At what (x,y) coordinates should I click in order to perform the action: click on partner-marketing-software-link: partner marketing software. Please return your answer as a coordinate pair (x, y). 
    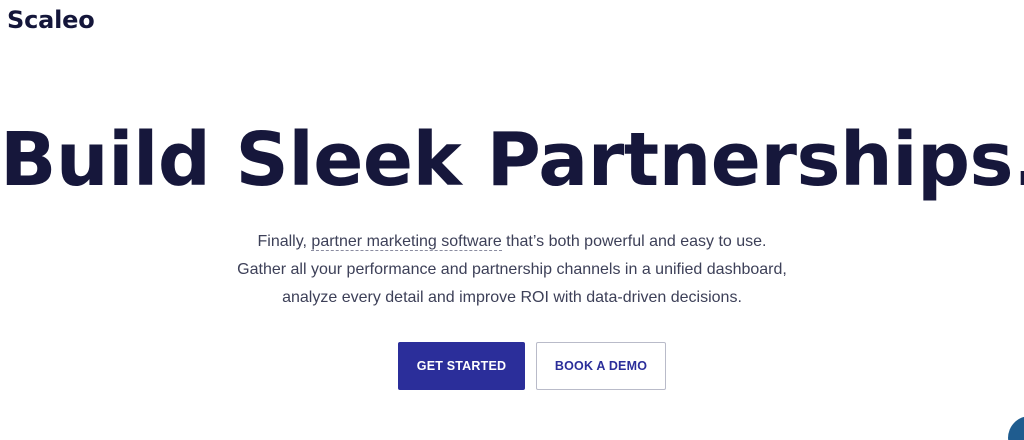
    Looking at the image, I should click on (406, 242).